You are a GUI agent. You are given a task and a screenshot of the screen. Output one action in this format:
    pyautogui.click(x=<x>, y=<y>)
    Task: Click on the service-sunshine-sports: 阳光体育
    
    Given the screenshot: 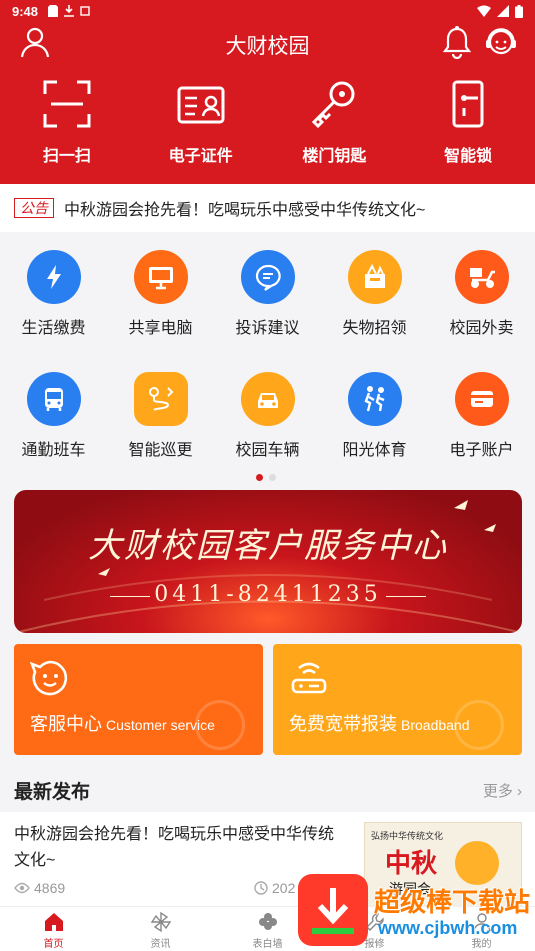 What is the action you would take?
    pyautogui.click(x=374, y=416)
    